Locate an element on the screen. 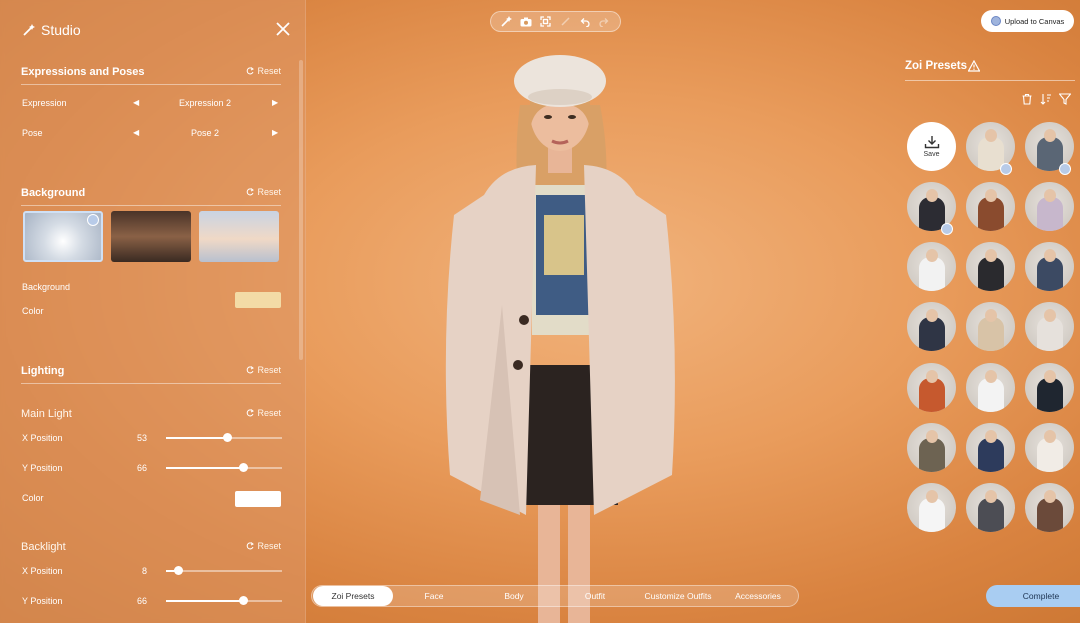 The image size is (1080, 623). main-light-y-slider is located at coordinates (224, 467).